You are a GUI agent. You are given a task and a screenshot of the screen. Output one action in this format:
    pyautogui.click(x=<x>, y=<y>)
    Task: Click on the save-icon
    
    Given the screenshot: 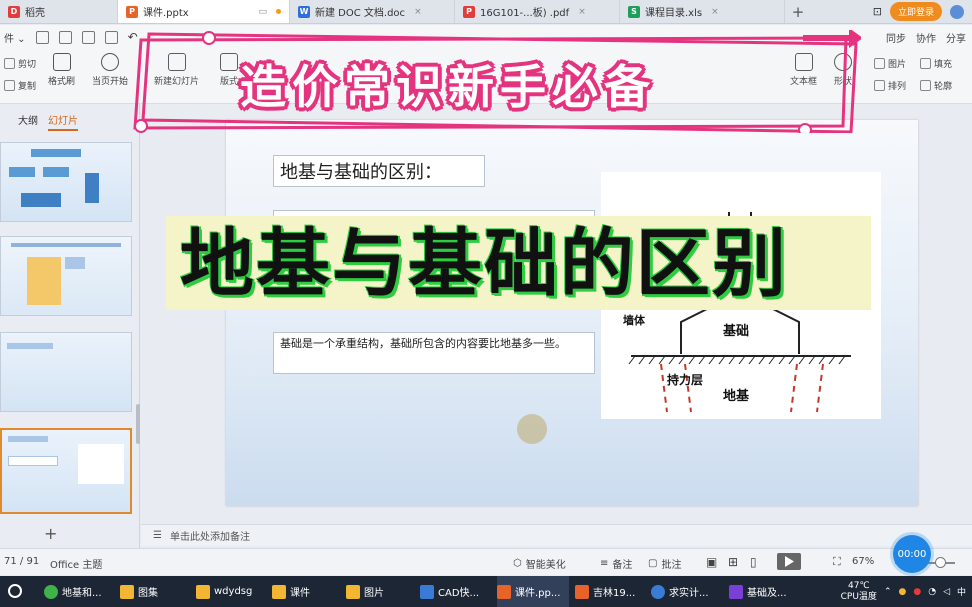 What is the action you would take?
    pyautogui.click(x=42, y=37)
    